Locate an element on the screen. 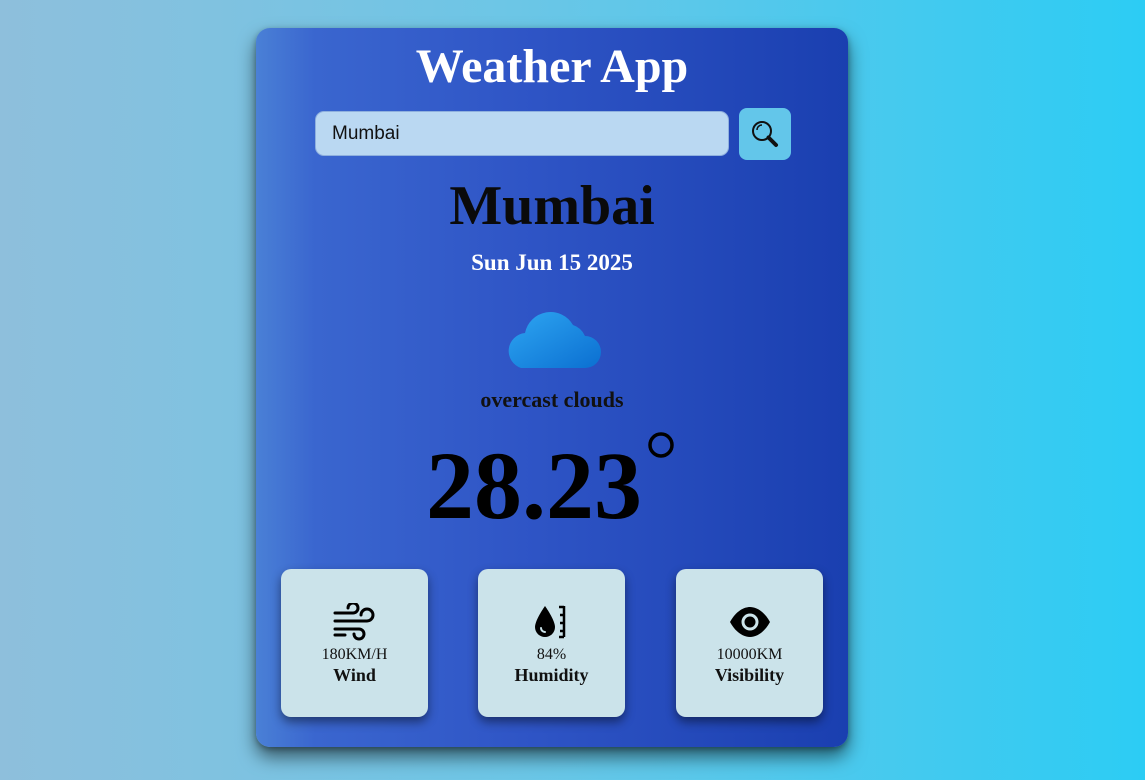  app-title: Weather App is located at coordinates (552, 66).